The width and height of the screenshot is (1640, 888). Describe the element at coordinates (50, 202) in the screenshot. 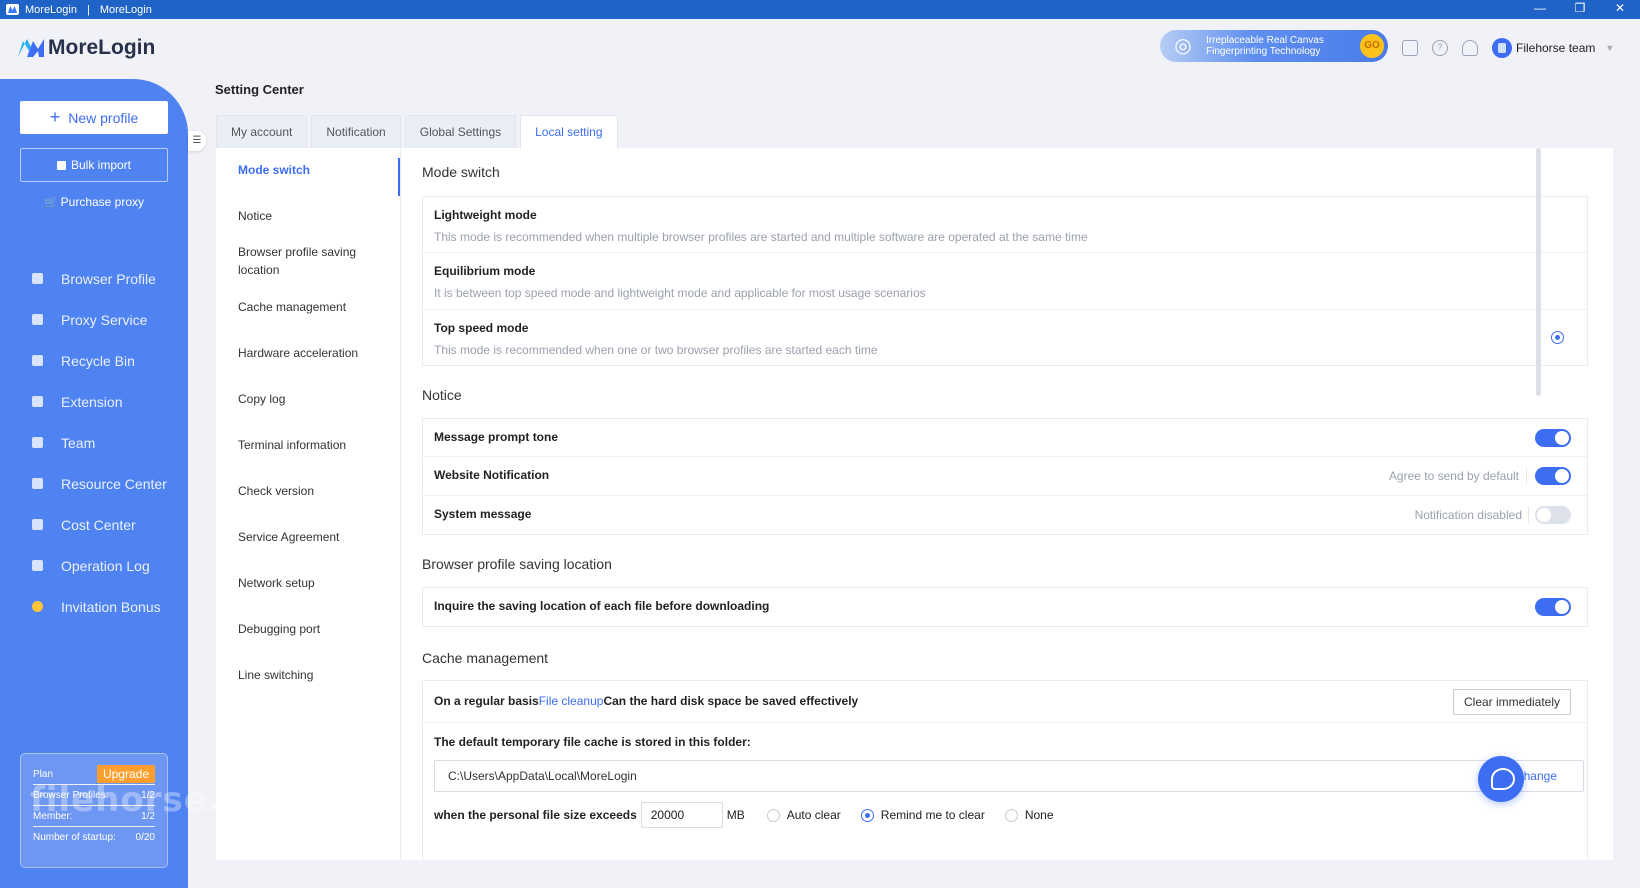

I see `cart-icon: 🛒` at that location.